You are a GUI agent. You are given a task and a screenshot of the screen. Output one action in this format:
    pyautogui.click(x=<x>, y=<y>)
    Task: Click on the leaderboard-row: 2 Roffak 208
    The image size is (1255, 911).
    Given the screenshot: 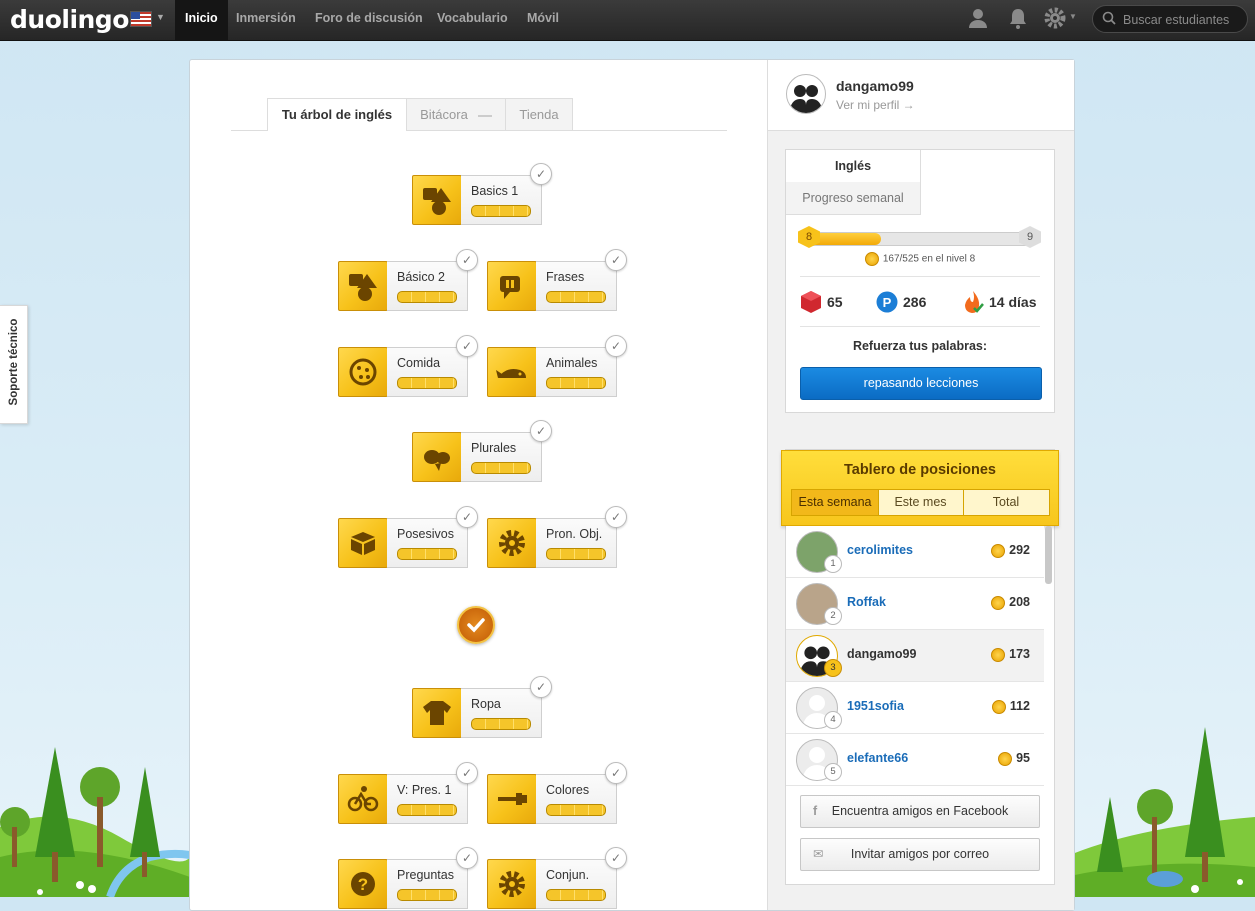 What is the action you would take?
    pyautogui.click(x=915, y=604)
    